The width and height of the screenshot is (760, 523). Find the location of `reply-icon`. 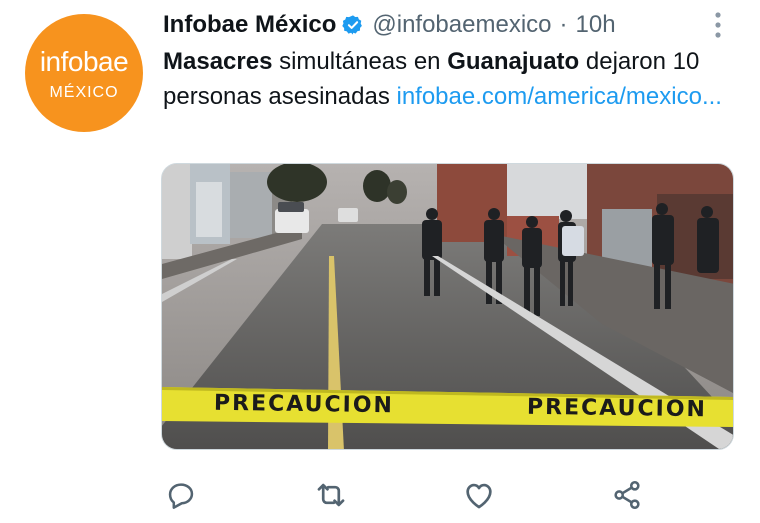

reply-icon is located at coordinates (181, 496).